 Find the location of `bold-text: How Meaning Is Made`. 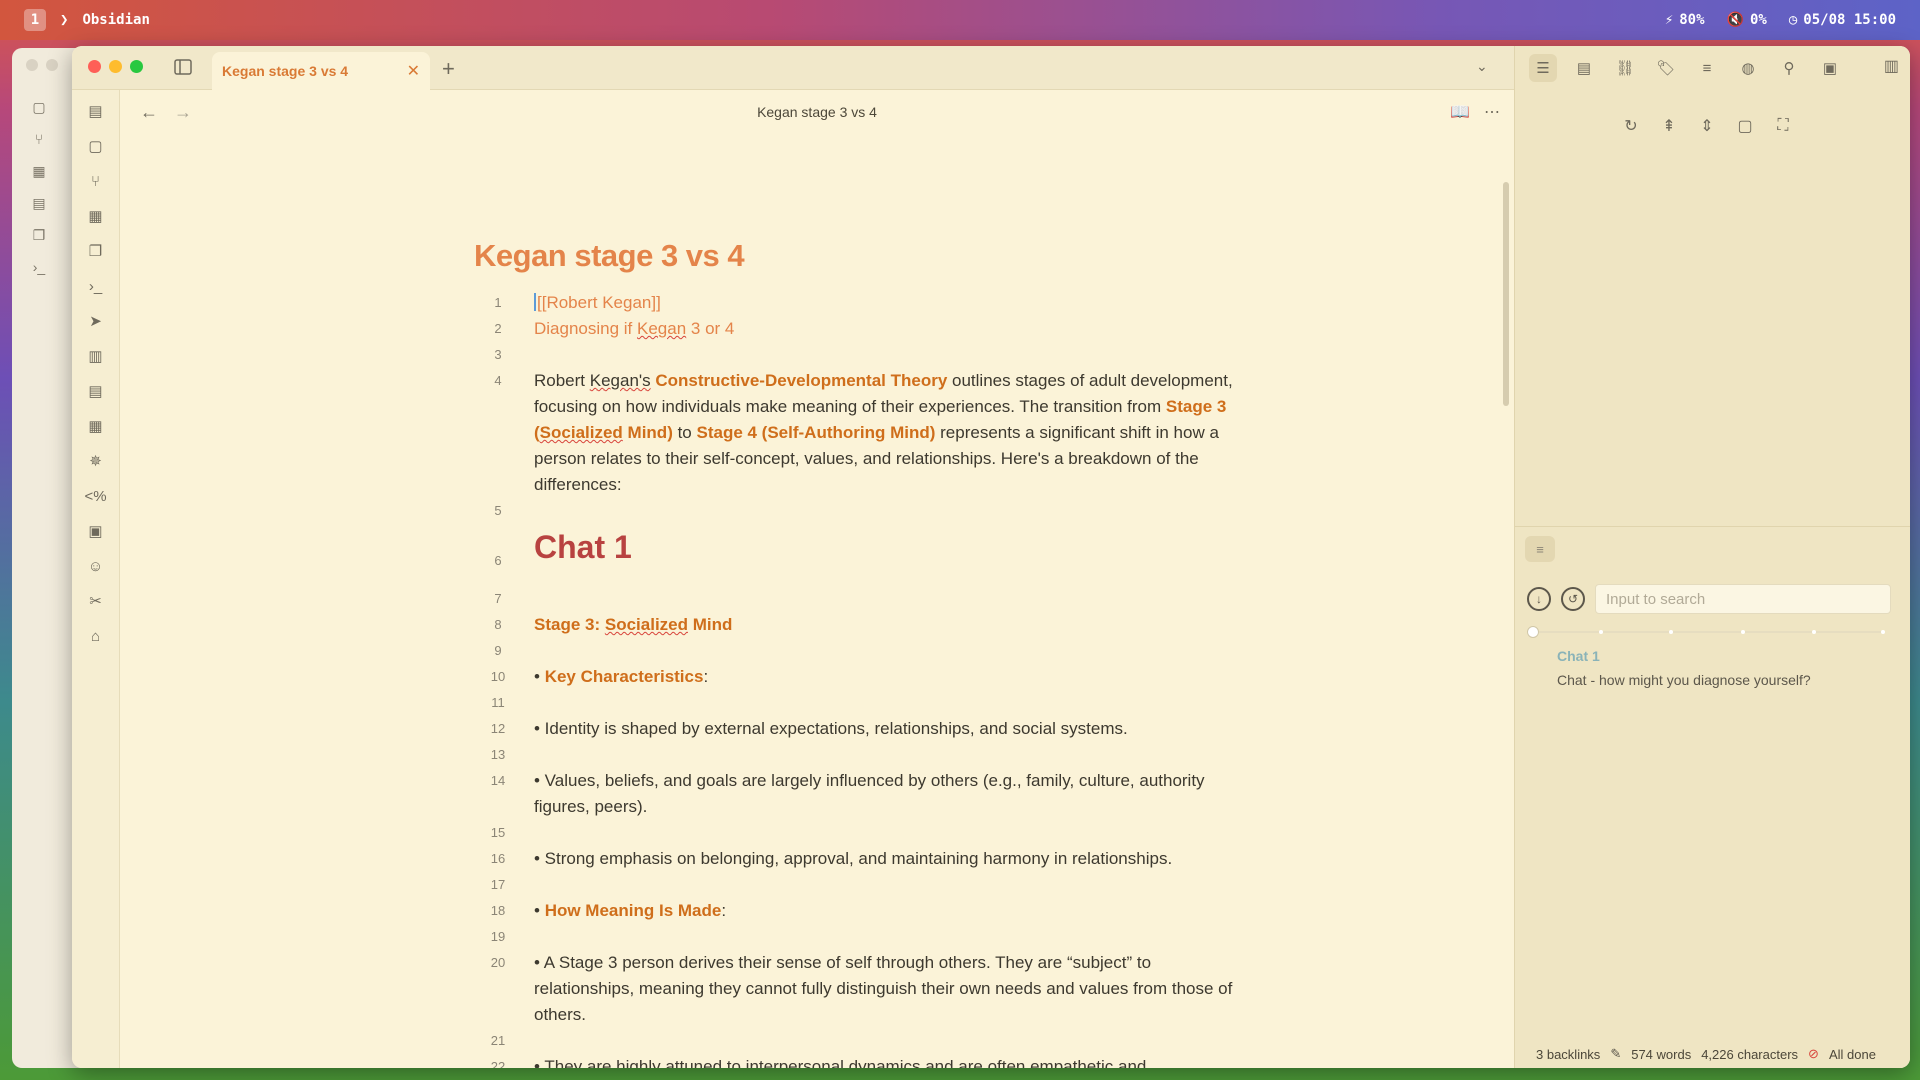

bold-text: How Meaning Is Made is located at coordinates (633, 910).